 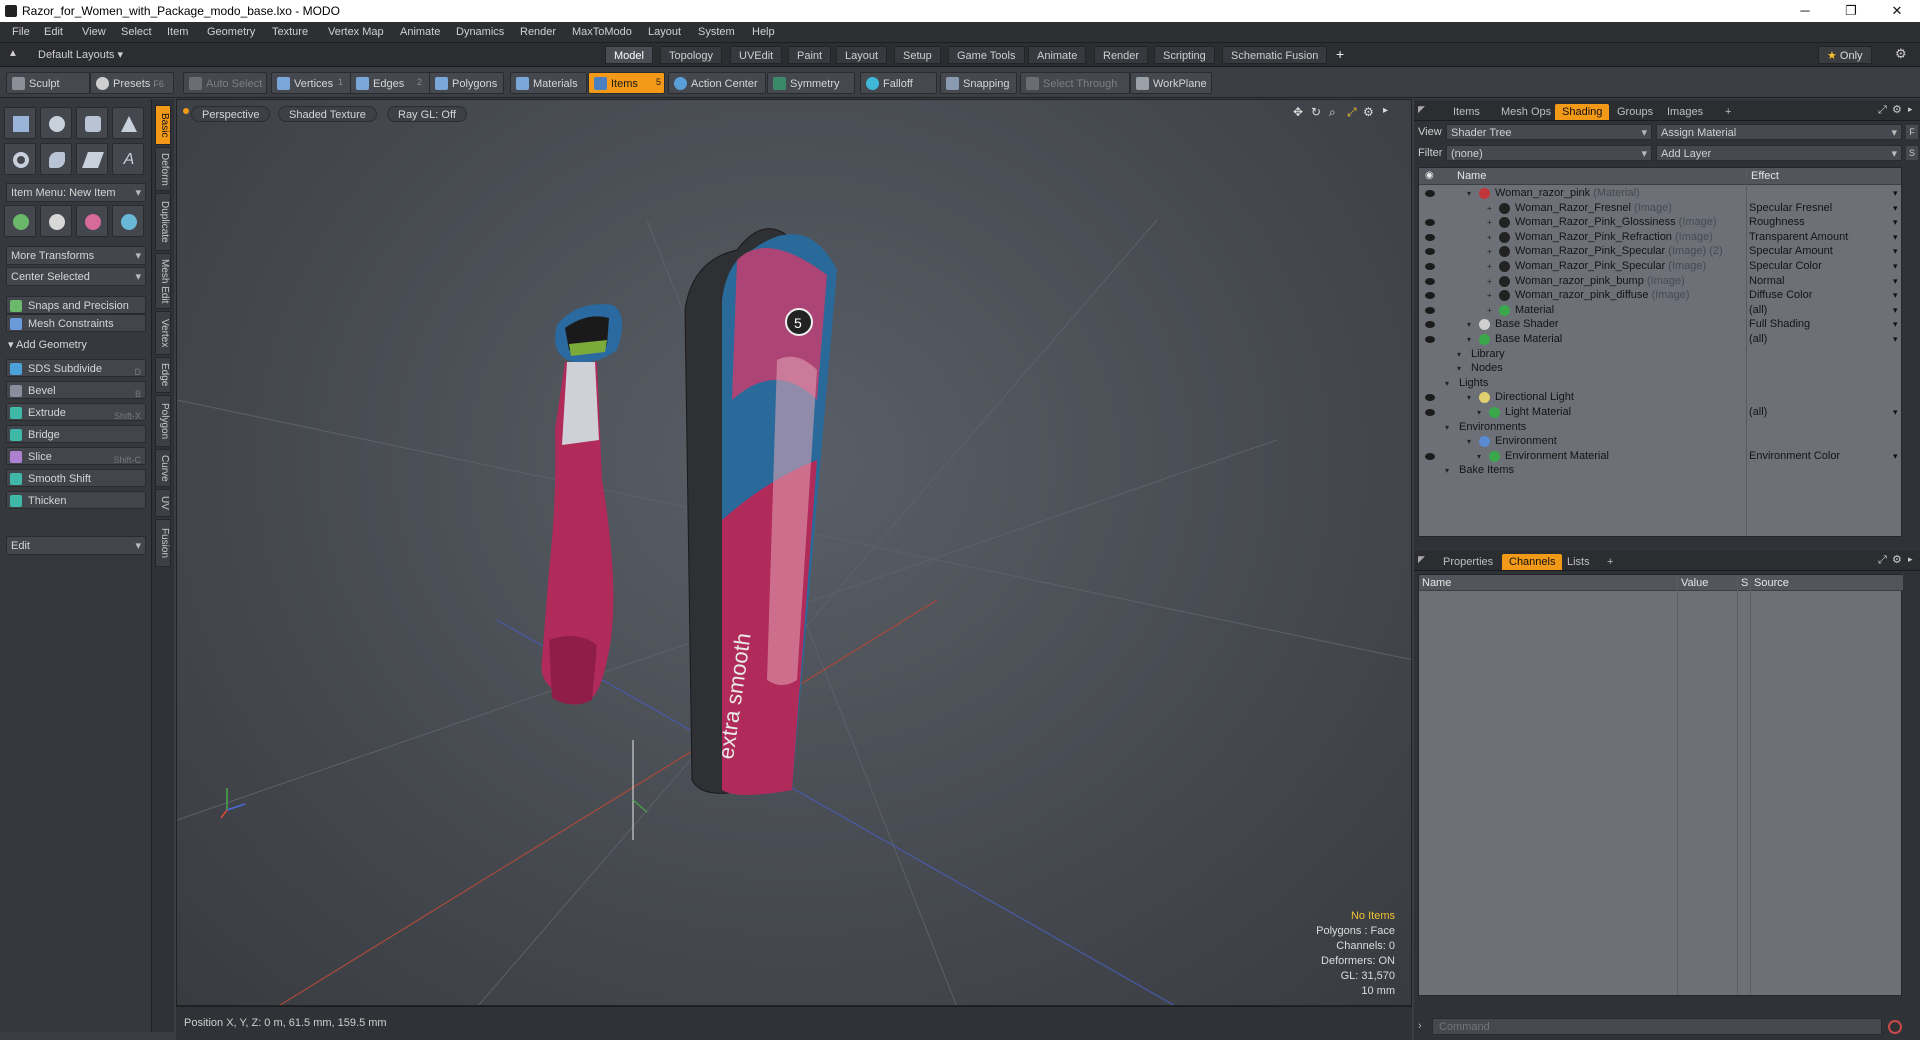 I want to click on tab-channels: Channels, so click(x=1532, y=562).